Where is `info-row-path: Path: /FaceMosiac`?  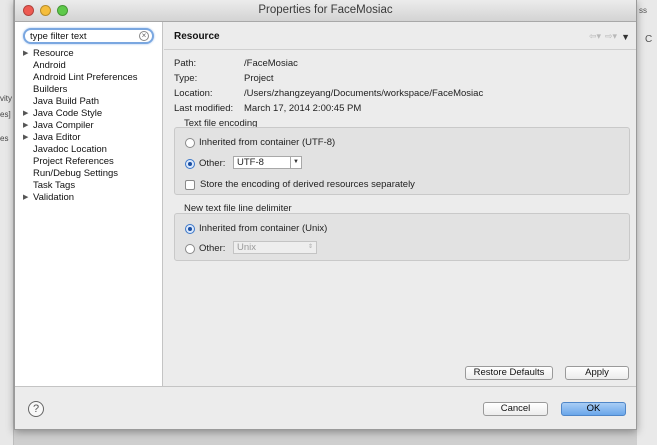
info-row-path: Path: /FaceMosiac is located at coordinates (328, 63).